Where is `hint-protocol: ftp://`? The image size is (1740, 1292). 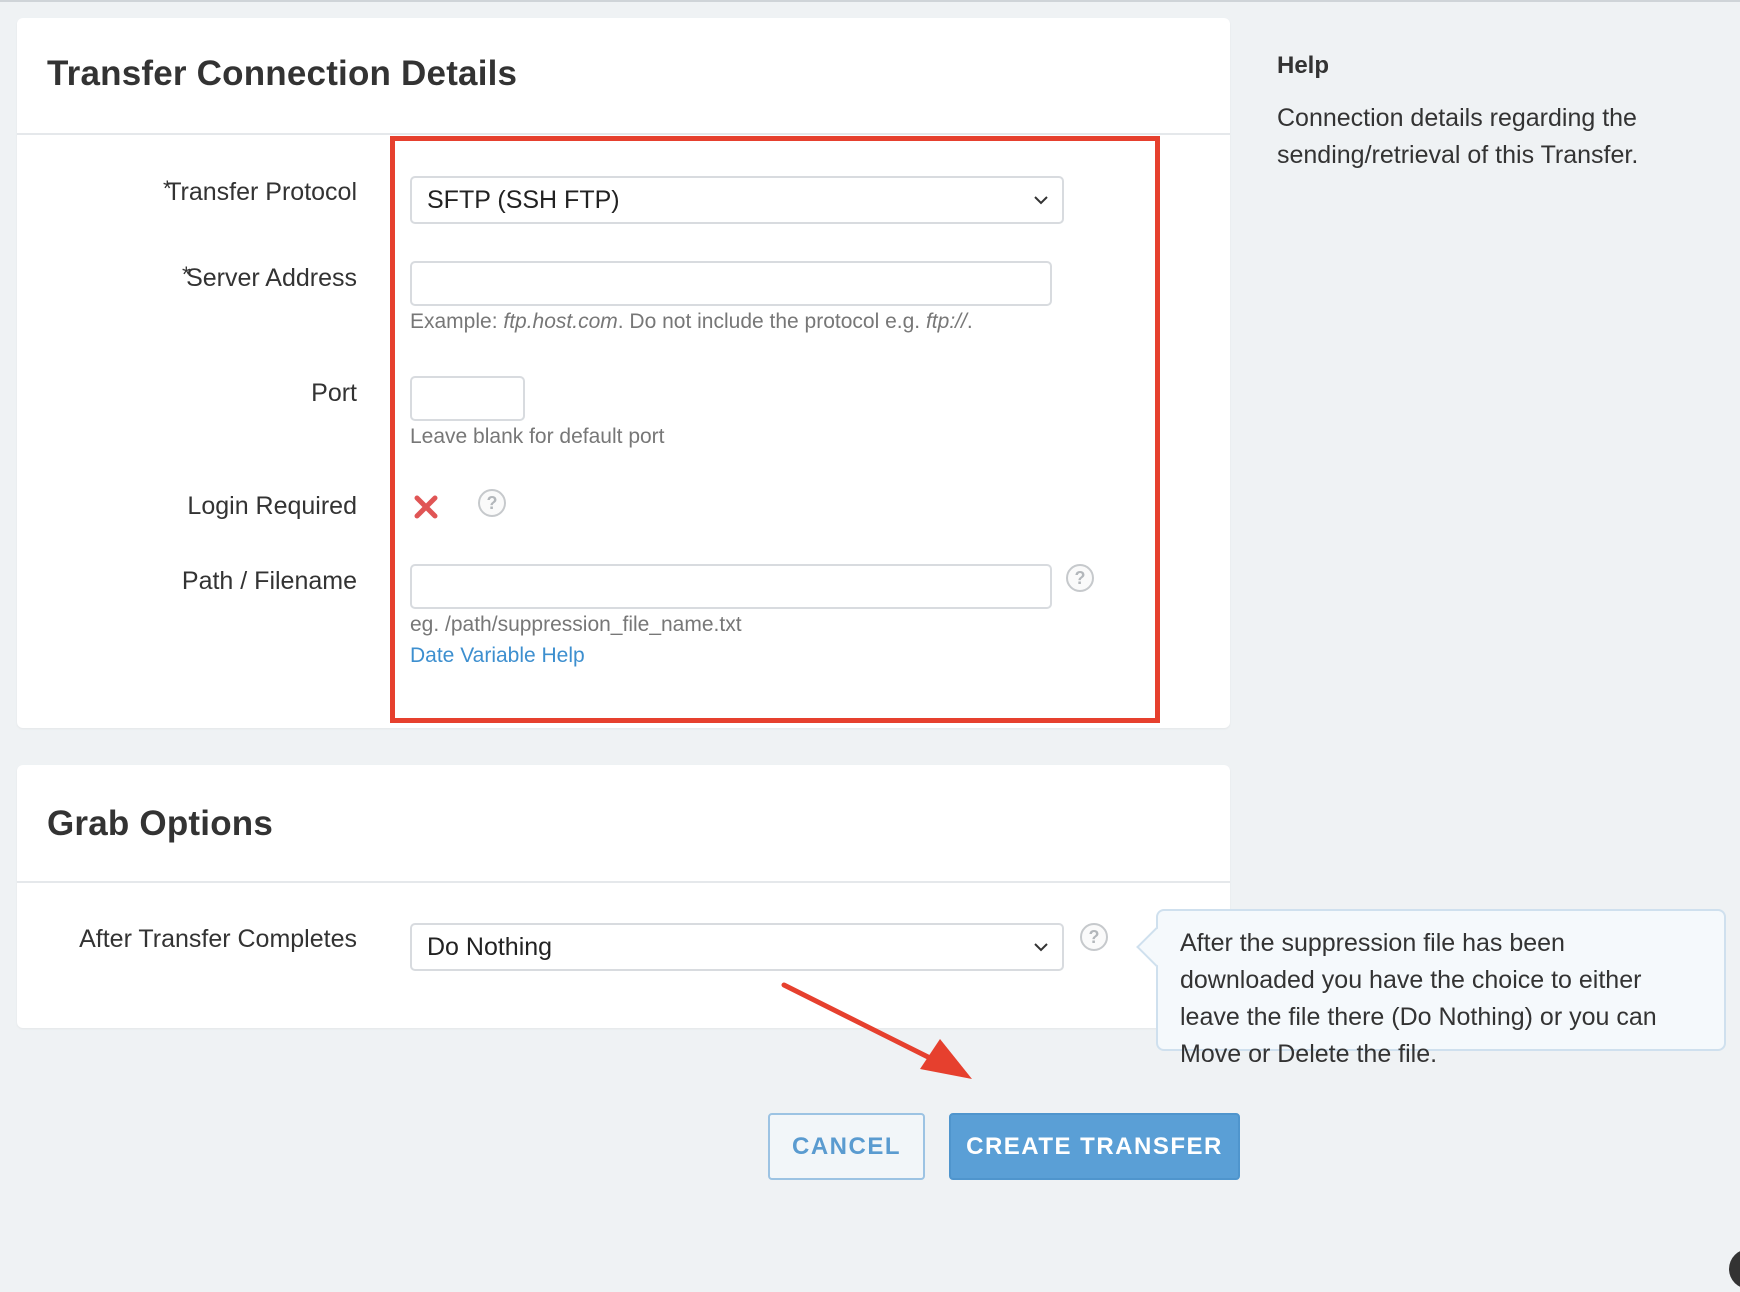 hint-protocol: ftp:// is located at coordinates (946, 321).